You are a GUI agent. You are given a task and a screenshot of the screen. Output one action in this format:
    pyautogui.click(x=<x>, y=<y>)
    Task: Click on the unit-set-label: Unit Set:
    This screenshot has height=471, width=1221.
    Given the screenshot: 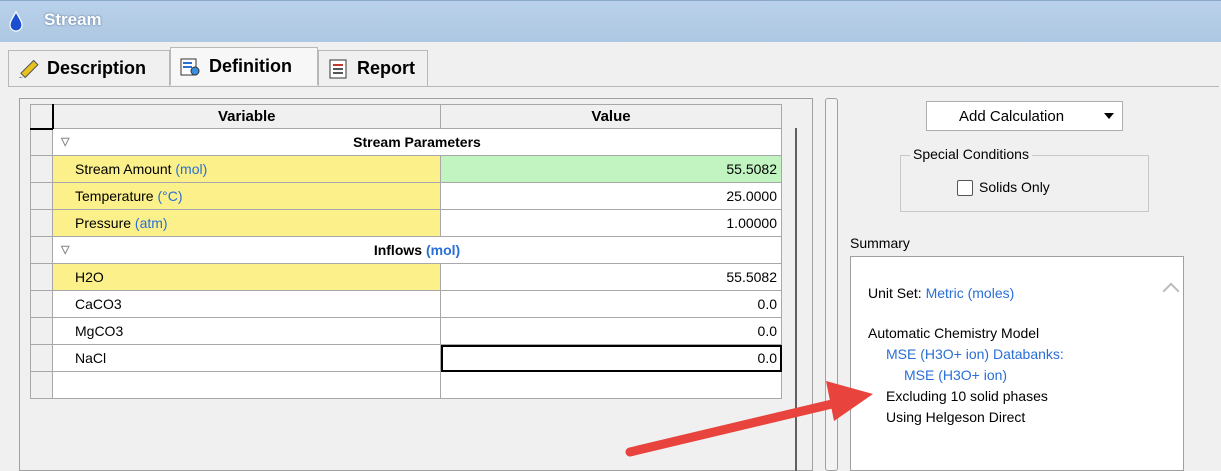 What is the action you would take?
    pyautogui.click(x=895, y=293)
    